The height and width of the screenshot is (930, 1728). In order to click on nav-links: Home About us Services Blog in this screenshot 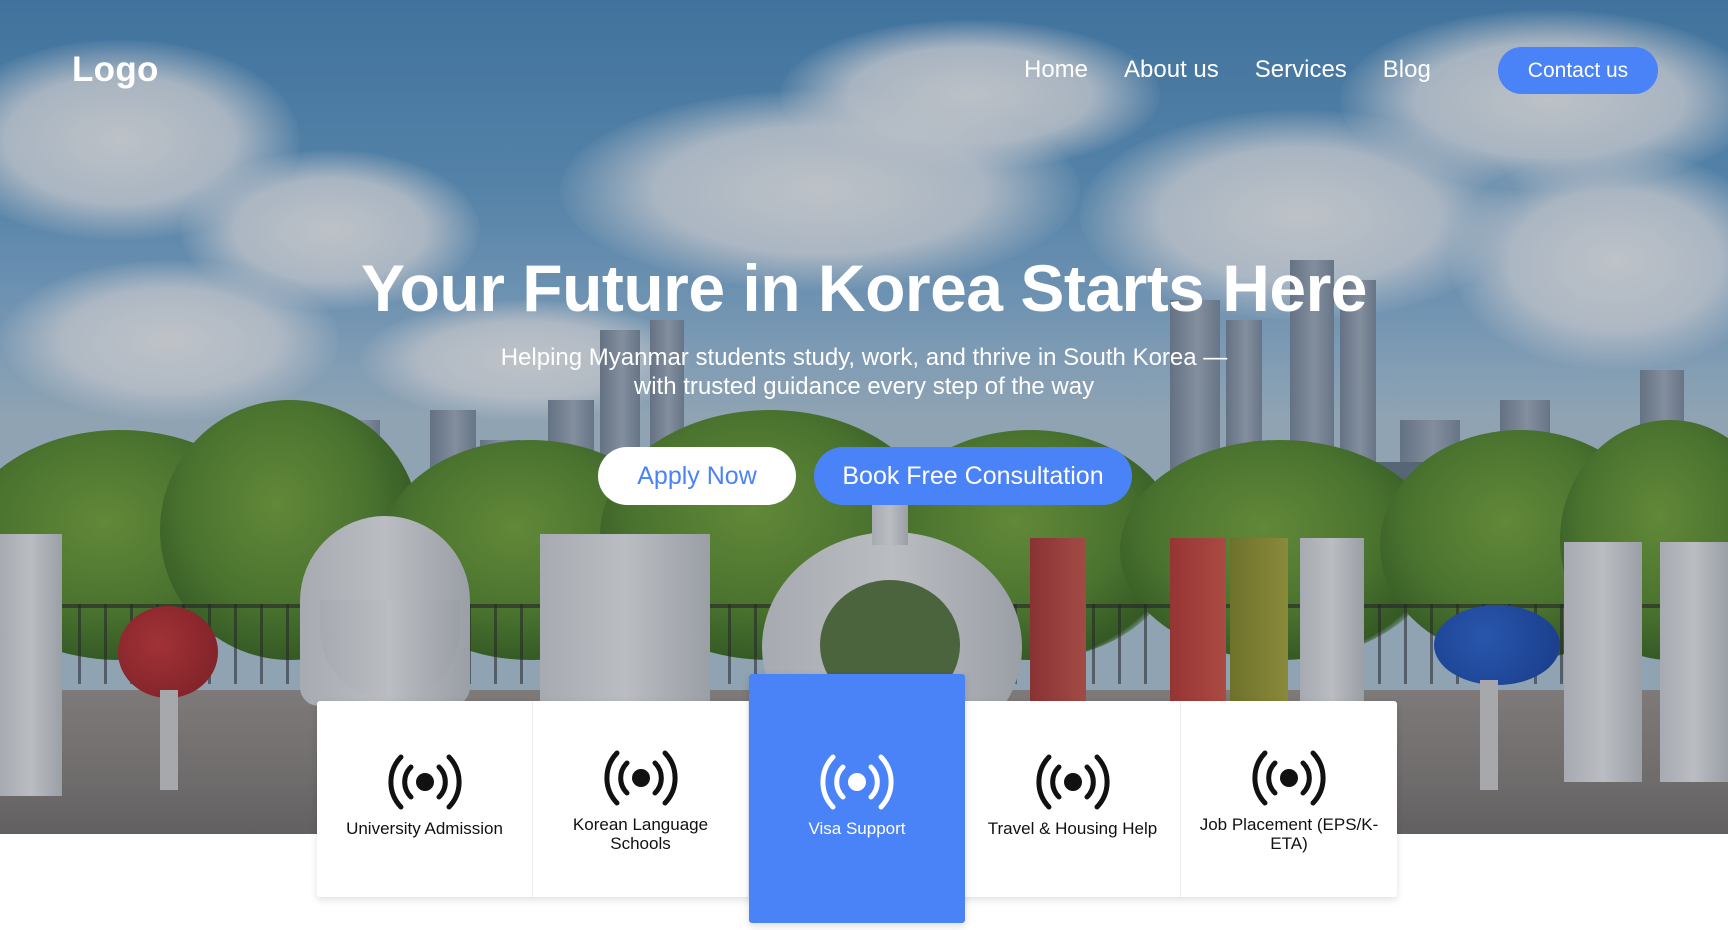, I will do `click(1245, 70)`.